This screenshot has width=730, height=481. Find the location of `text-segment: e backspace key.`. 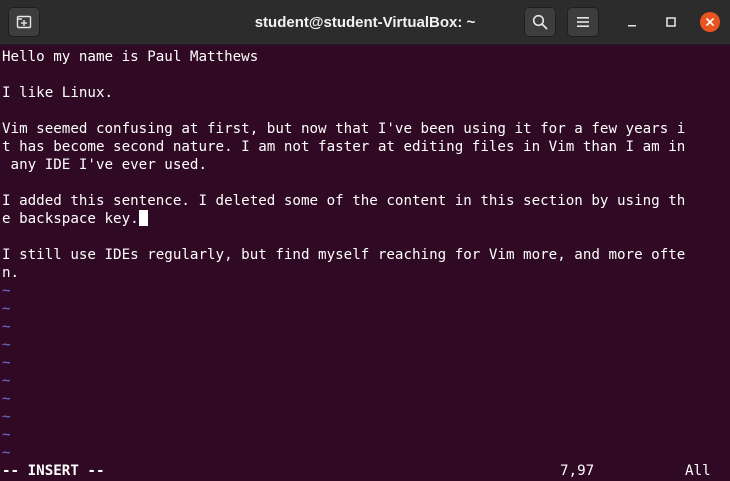

text-segment: e backspace key. is located at coordinates (70, 219).